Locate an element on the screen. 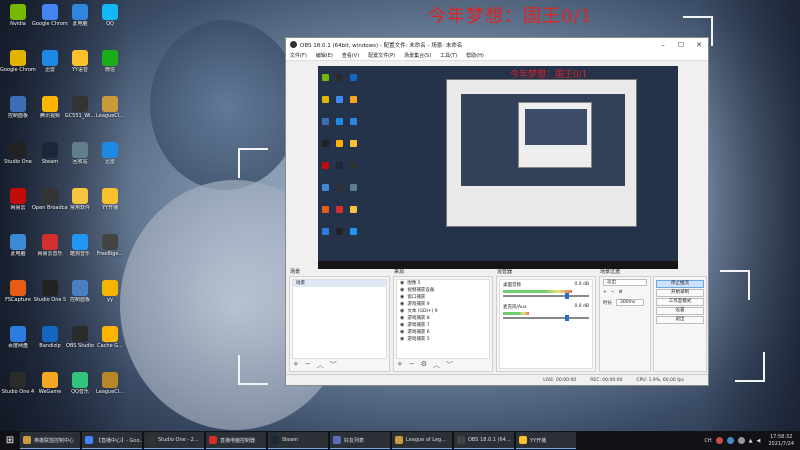  source-item: ◉ 图像 5 is located at coordinates (443, 283).